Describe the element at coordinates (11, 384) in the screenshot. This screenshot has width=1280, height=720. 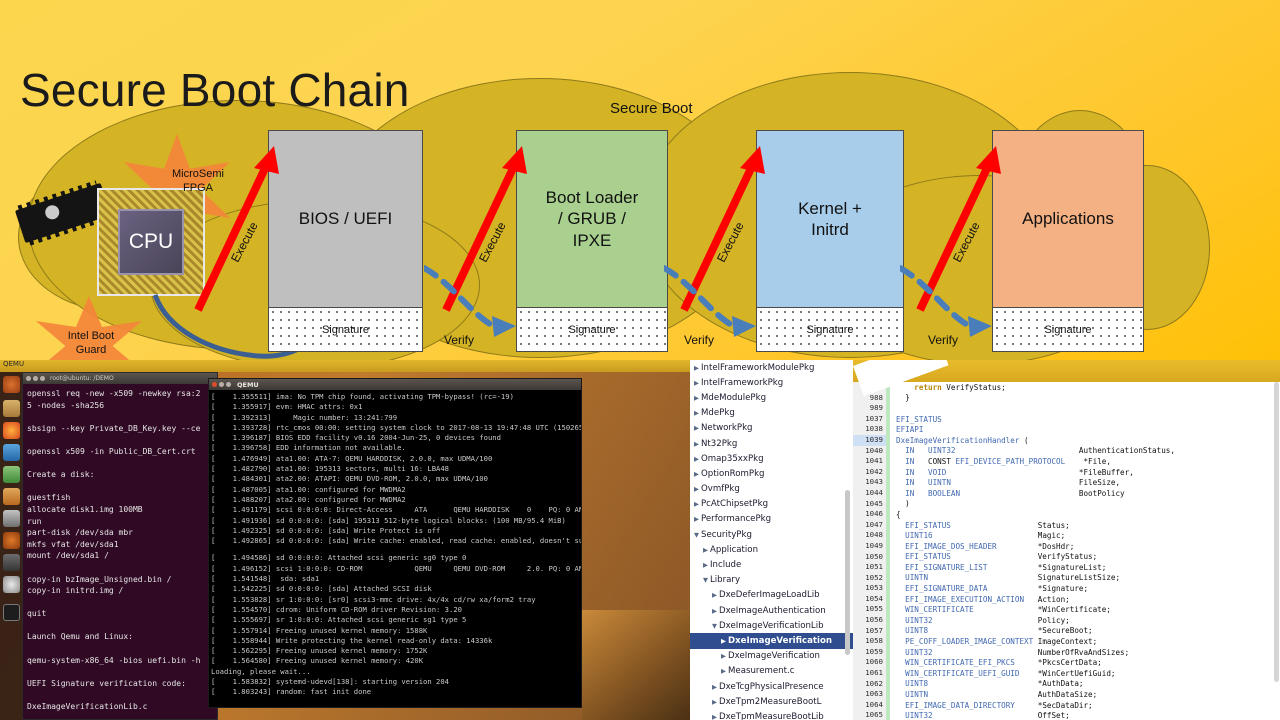
I see `ubuntu-dash-icon` at that location.